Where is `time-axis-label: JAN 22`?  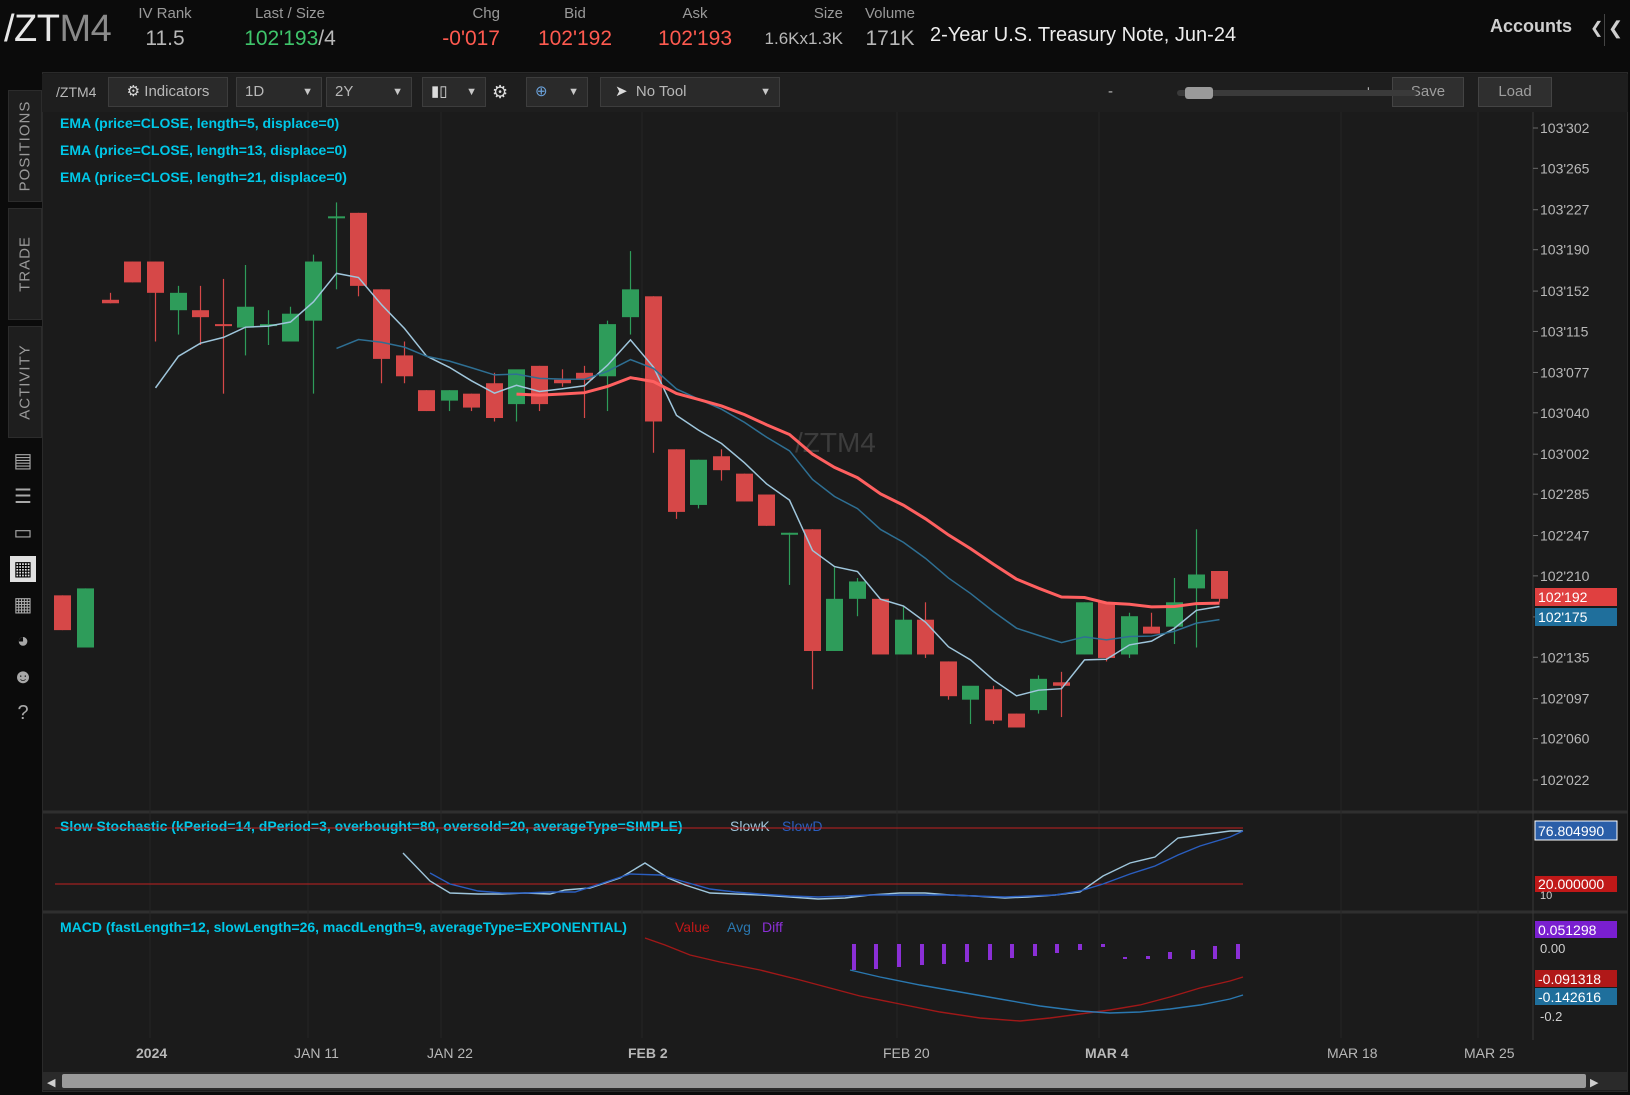
time-axis-label: JAN 22 is located at coordinates (450, 1053).